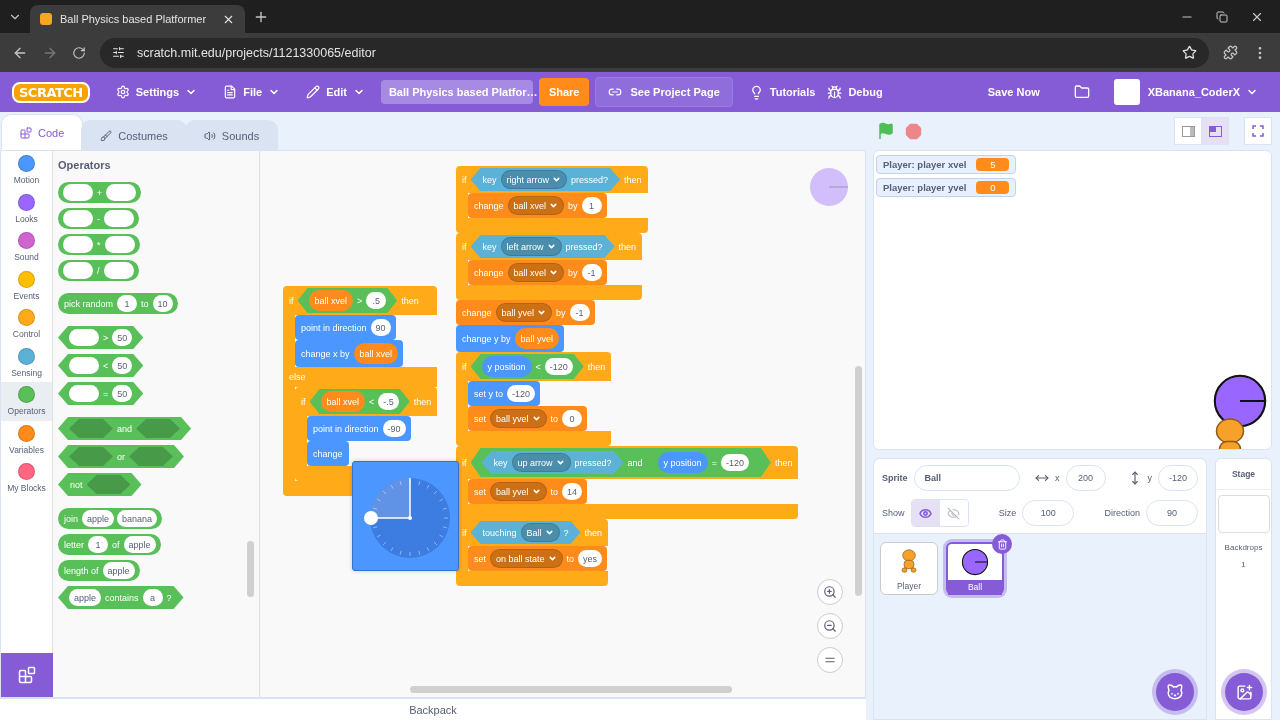 This screenshot has width=1280, height=720. Describe the element at coordinates (360, 391) in the screenshot. I see `if-block: if ball xvel > .5 then point in direction 90 change x by ball xvel else if ball xvel < -.5 then point in direction -90 change` at that location.